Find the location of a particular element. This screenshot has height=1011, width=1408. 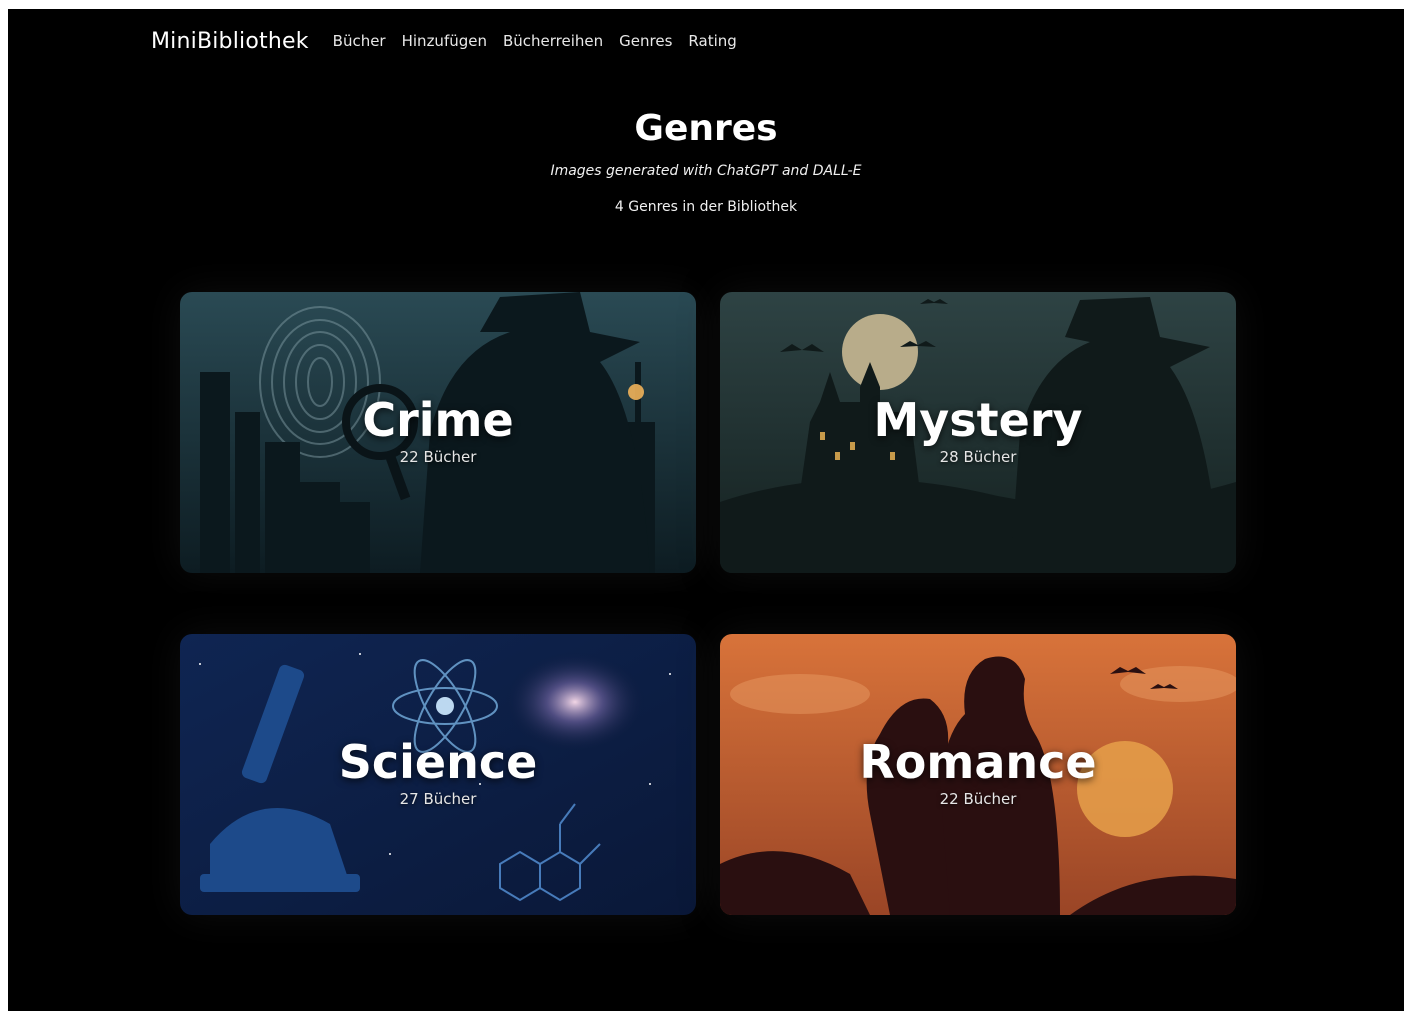

genre-book-count: 27 Bücher is located at coordinates (438, 799).